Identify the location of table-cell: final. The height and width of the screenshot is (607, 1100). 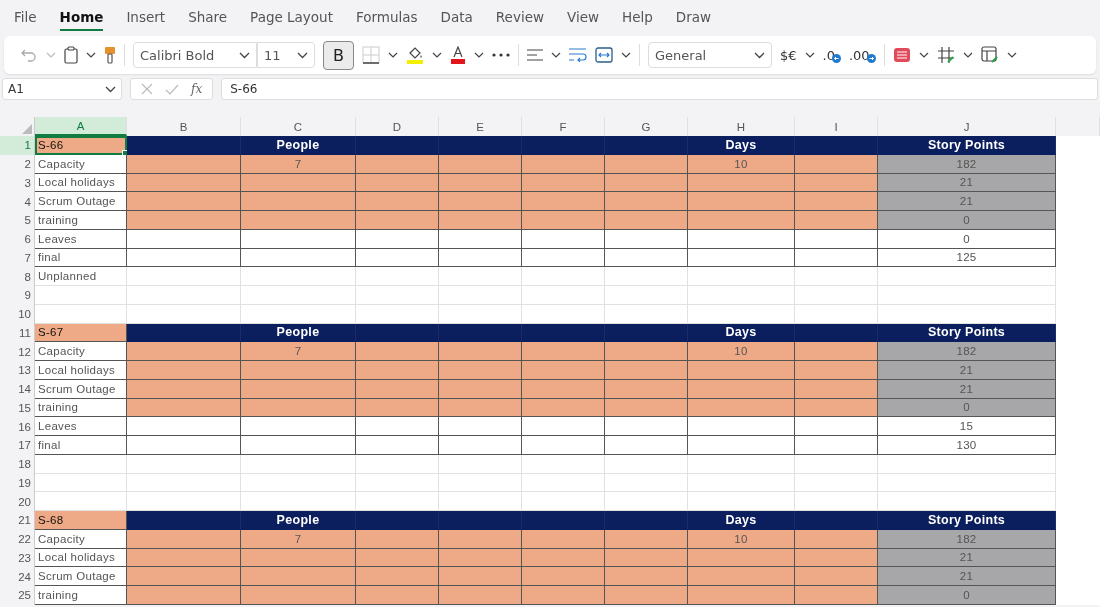
(81, 445).